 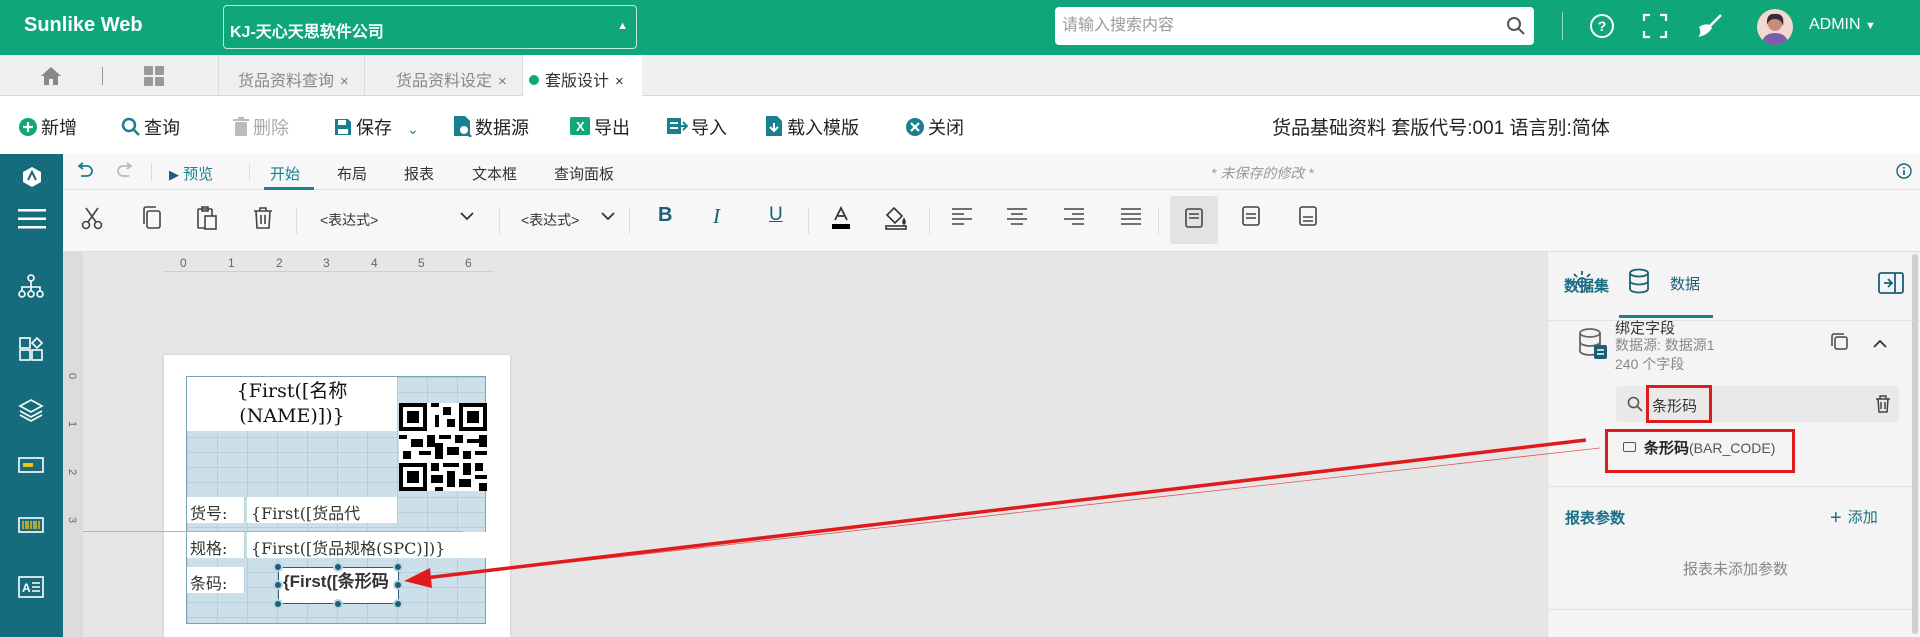 What do you see at coordinates (896, 220) in the screenshot?
I see `fill-color-icon` at bounding box center [896, 220].